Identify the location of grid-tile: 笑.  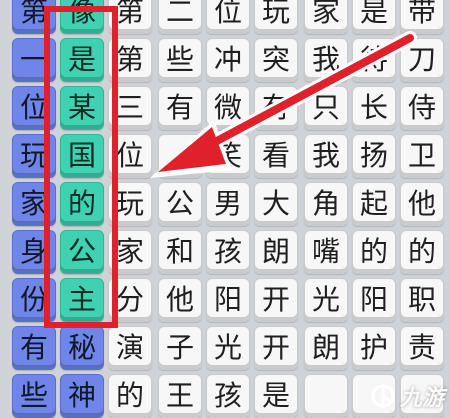
(228, 156).